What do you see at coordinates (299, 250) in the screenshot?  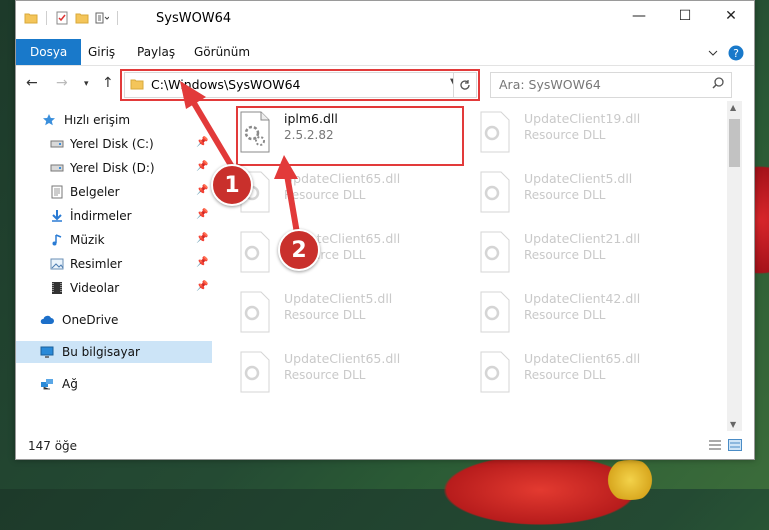 I see `step-badge-2: 2` at bounding box center [299, 250].